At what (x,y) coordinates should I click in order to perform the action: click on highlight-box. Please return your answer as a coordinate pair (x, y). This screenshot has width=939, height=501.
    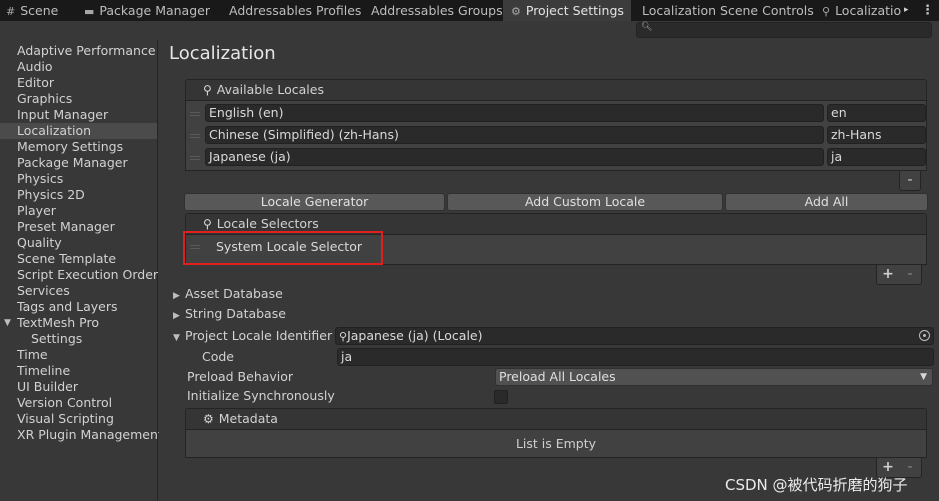
    Looking at the image, I should click on (283, 248).